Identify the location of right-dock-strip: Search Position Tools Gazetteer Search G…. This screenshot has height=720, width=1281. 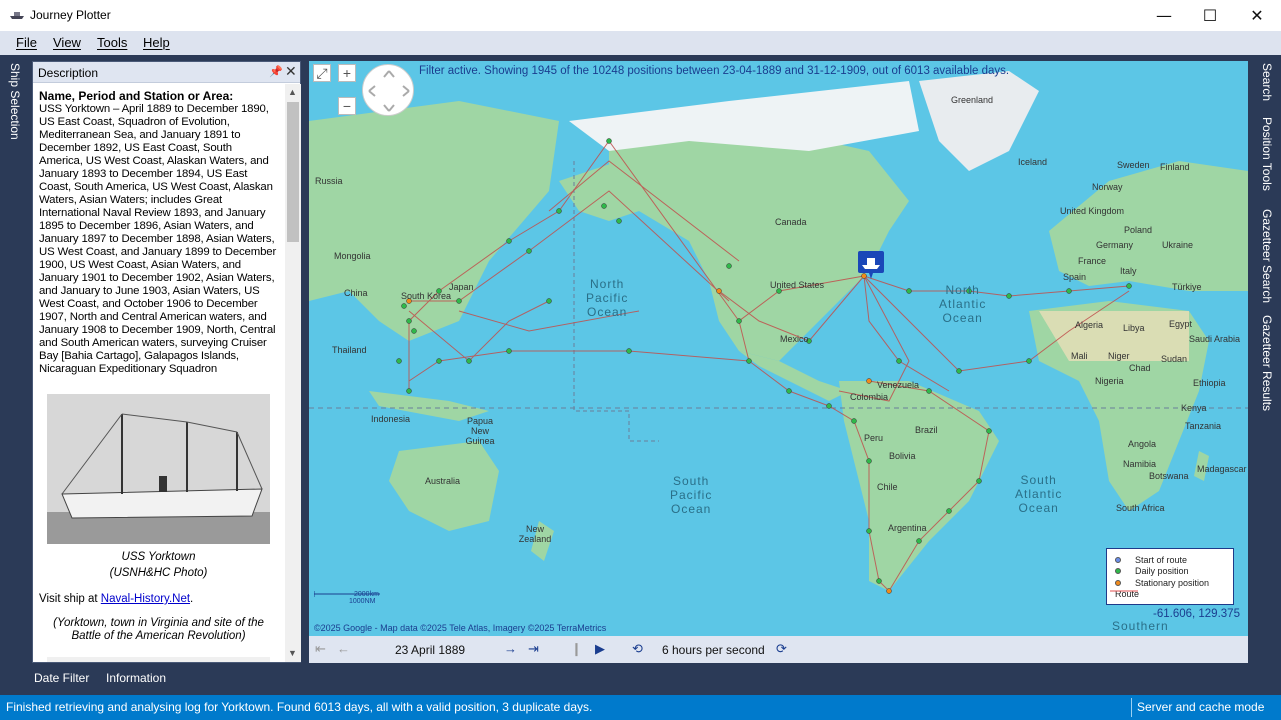
(1266, 375).